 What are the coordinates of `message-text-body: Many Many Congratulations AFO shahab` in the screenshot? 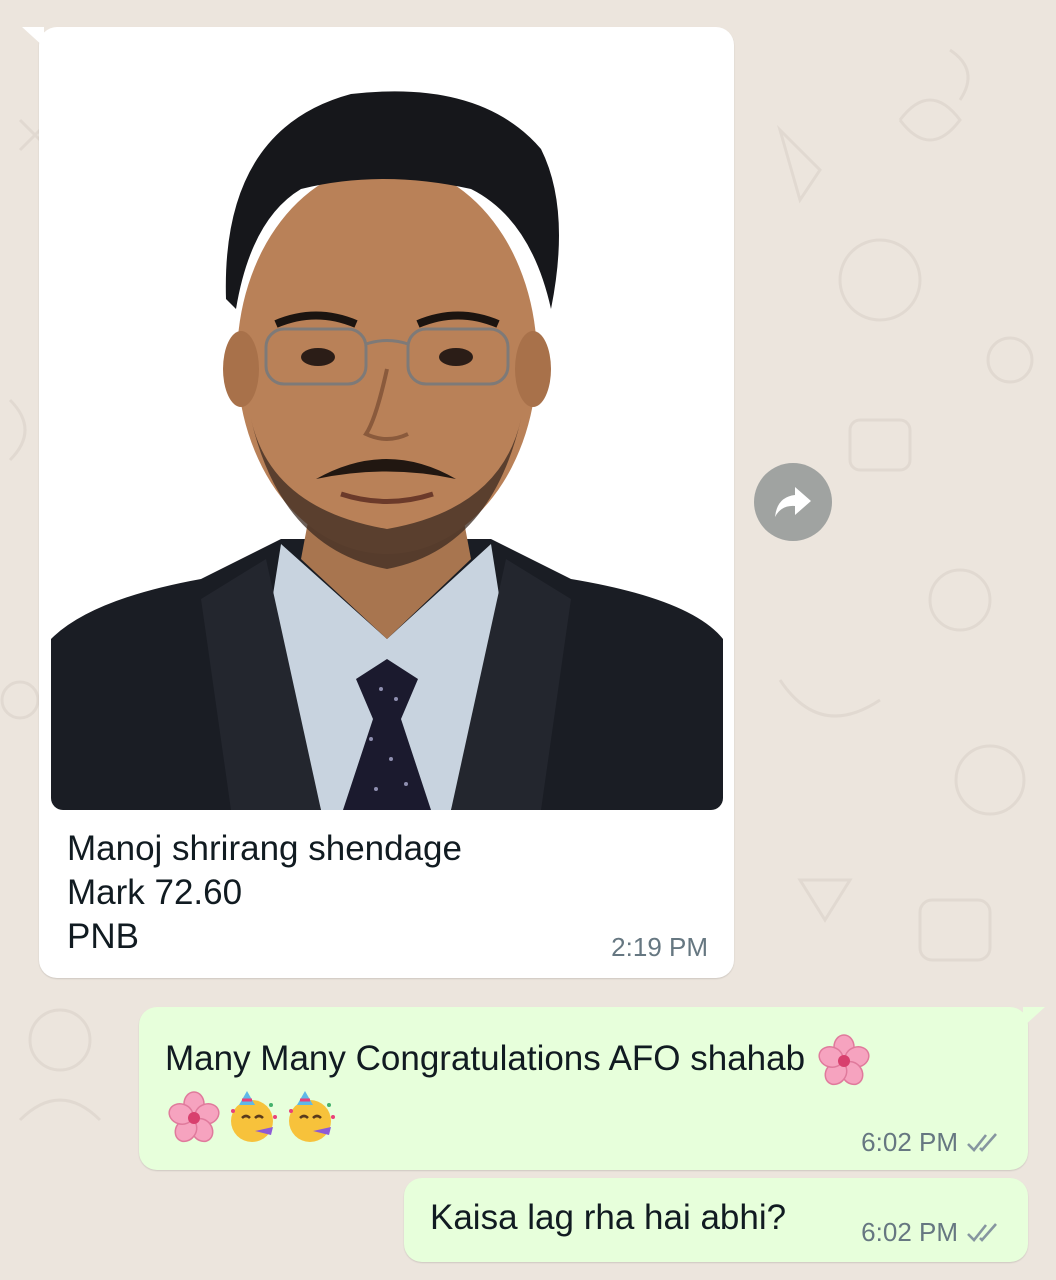 It's located at (485, 1058).